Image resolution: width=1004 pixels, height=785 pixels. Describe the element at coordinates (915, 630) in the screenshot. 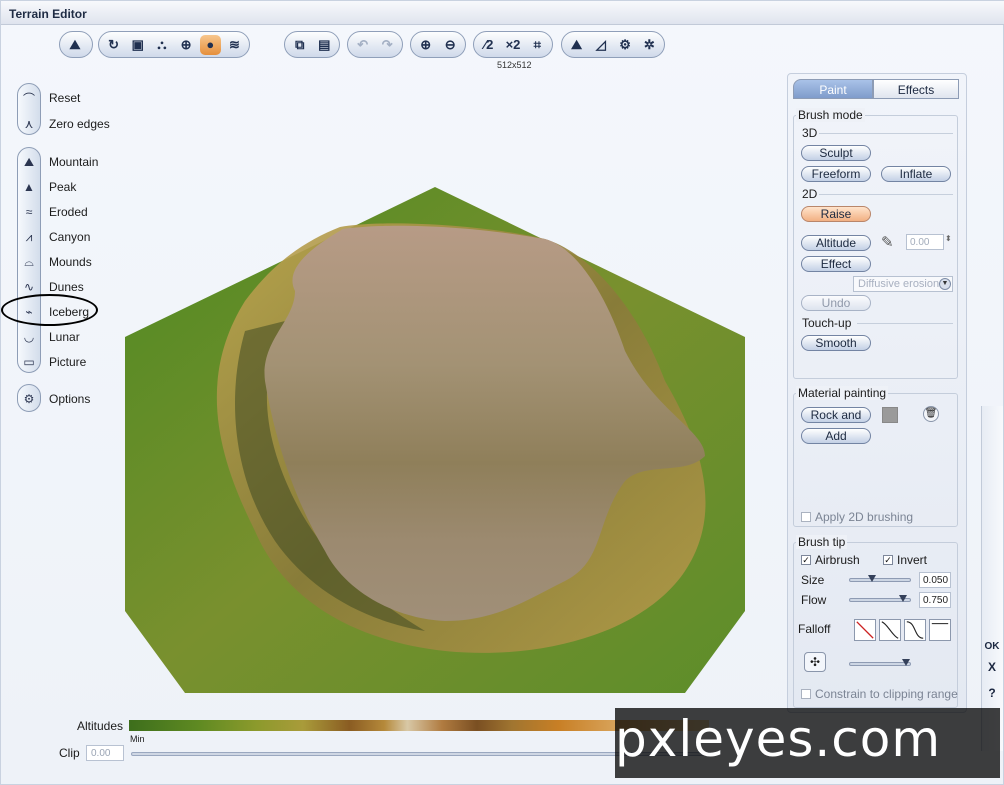

I see `falloff-sharp-icon` at that location.